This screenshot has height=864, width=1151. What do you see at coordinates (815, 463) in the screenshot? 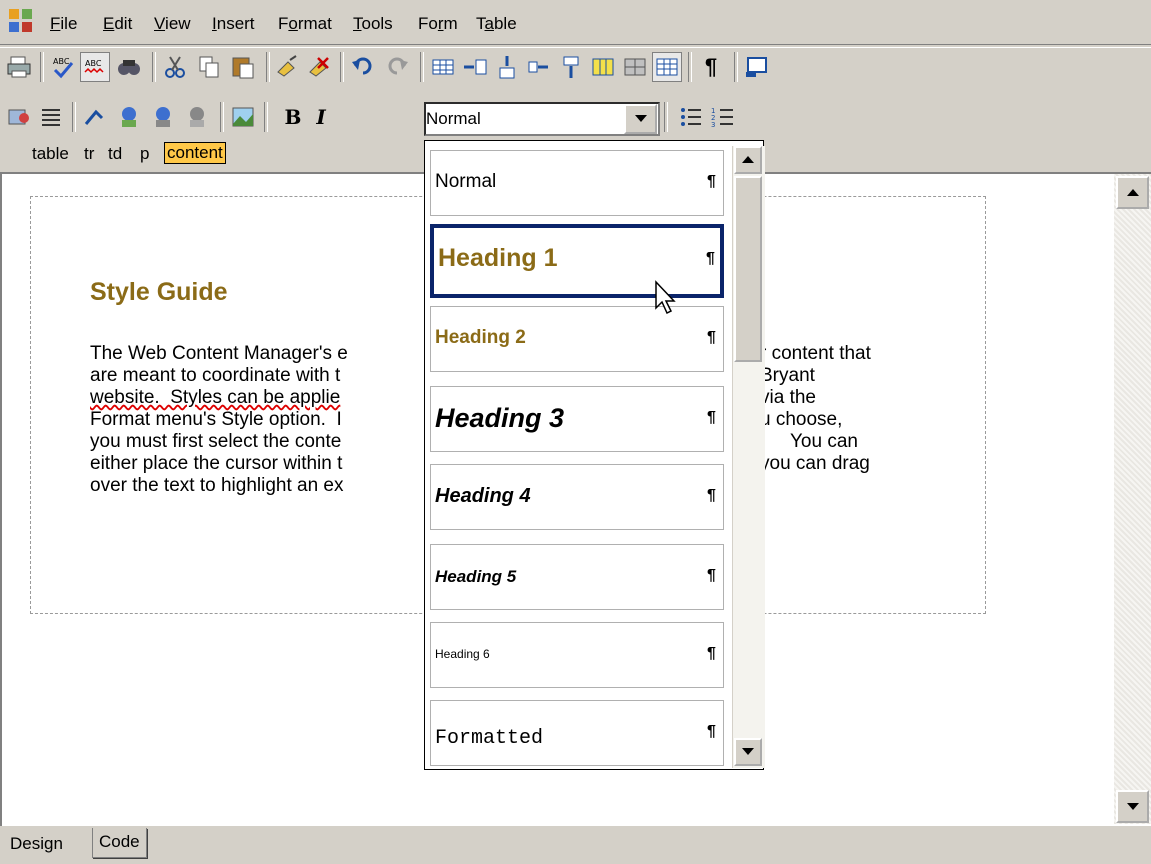
I see `doc-text-line-right: you can drag` at bounding box center [815, 463].